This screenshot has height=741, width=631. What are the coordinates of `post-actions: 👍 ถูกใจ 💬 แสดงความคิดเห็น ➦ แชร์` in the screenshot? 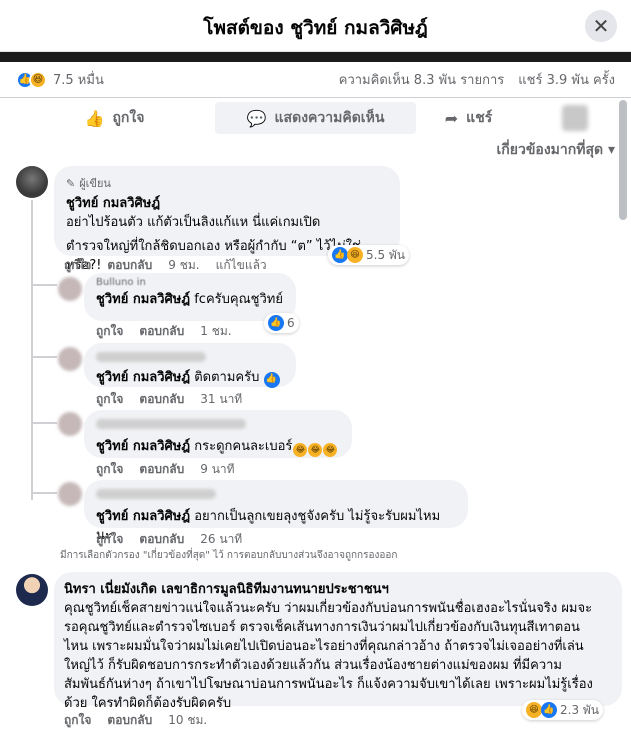 It's located at (315, 118).